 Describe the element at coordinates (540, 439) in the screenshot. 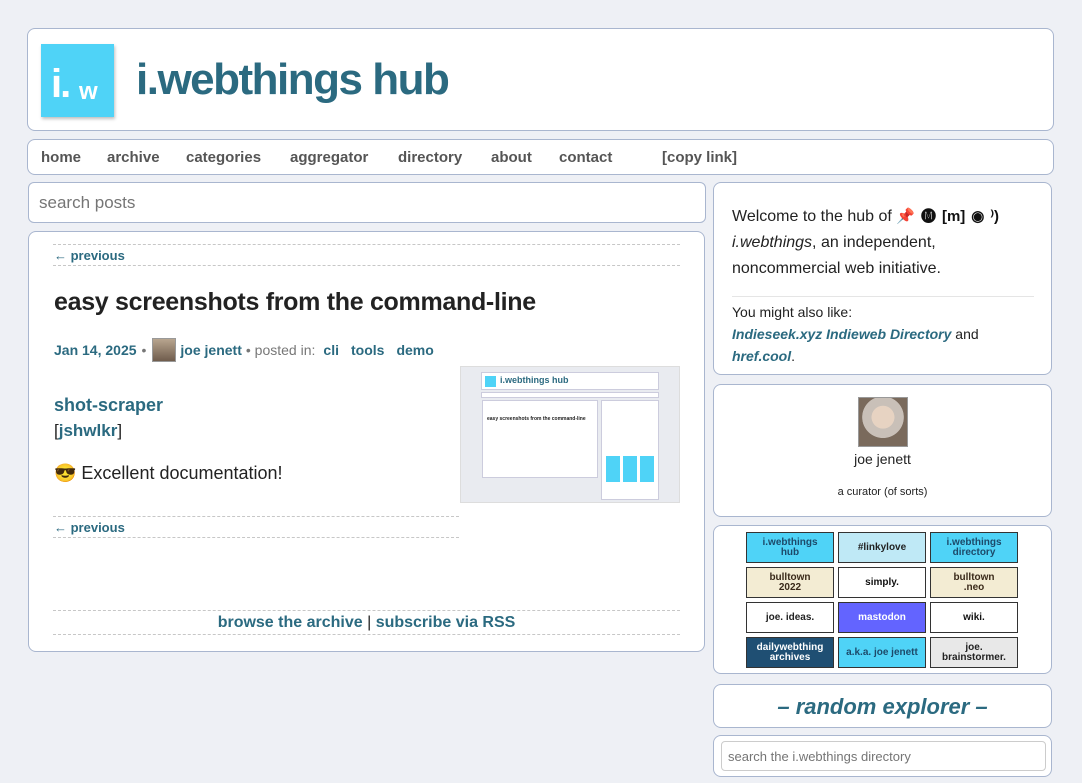

I see `thumb-main: easy screenshots from the command-line` at that location.